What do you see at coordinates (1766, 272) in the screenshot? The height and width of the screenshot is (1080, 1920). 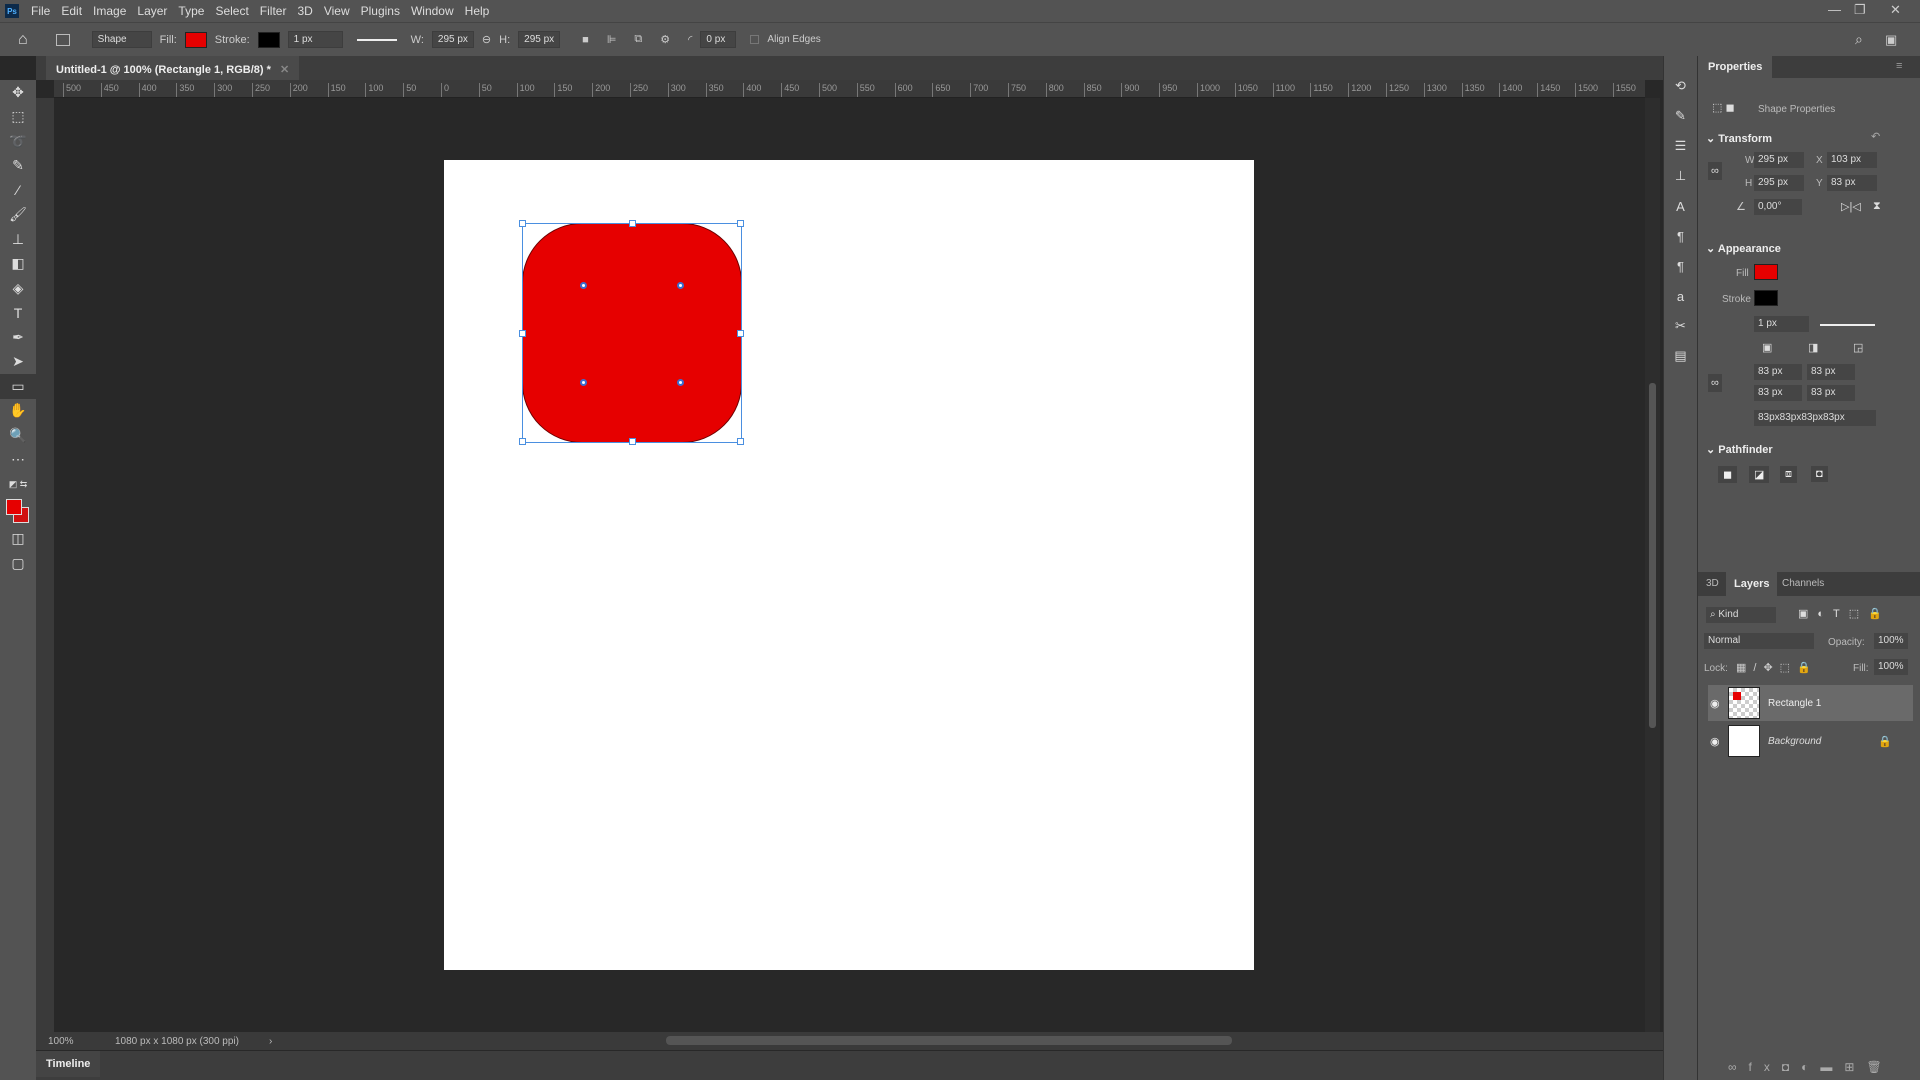 I see `appearance-fill-swatch` at bounding box center [1766, 272].